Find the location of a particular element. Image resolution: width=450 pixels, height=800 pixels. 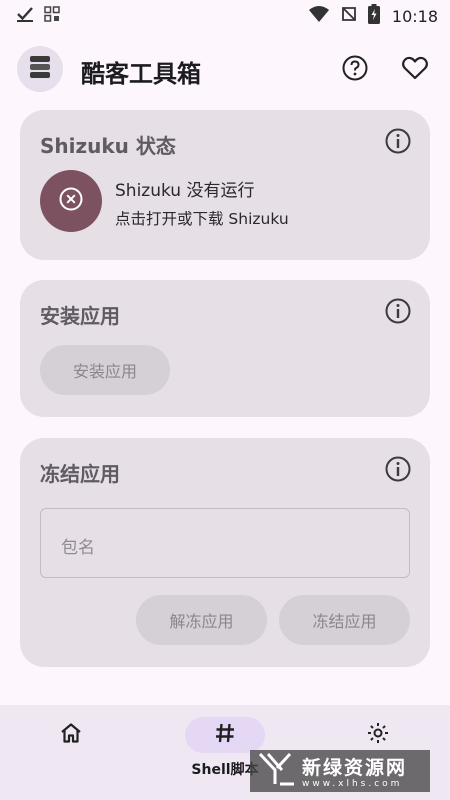

shizuku-status-text: Shizuku 没有运行 is located at coordinates (185, 191).